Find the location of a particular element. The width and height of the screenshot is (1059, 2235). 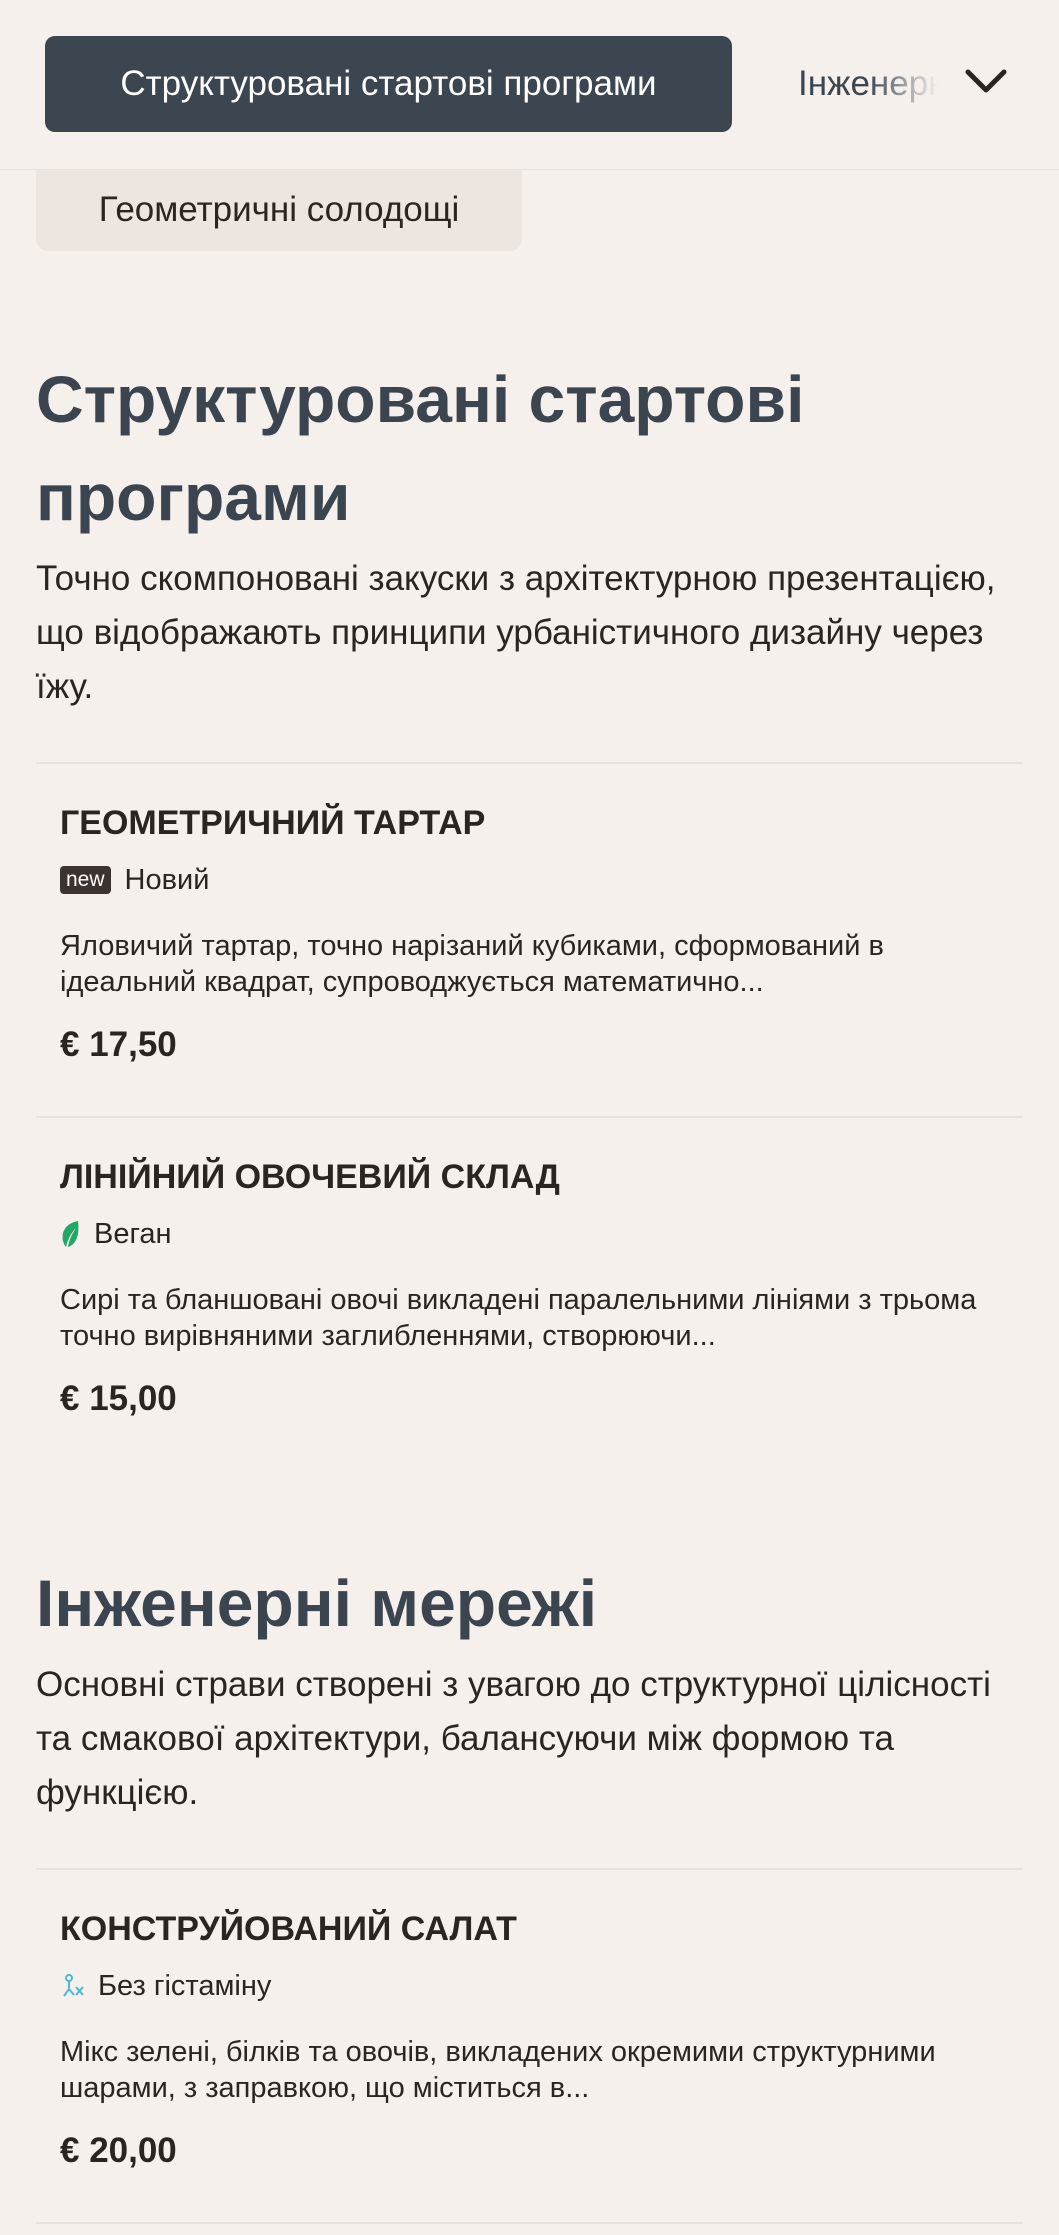

menu-item-tag: Без гістаміну is located at coordinates (535, 1986).